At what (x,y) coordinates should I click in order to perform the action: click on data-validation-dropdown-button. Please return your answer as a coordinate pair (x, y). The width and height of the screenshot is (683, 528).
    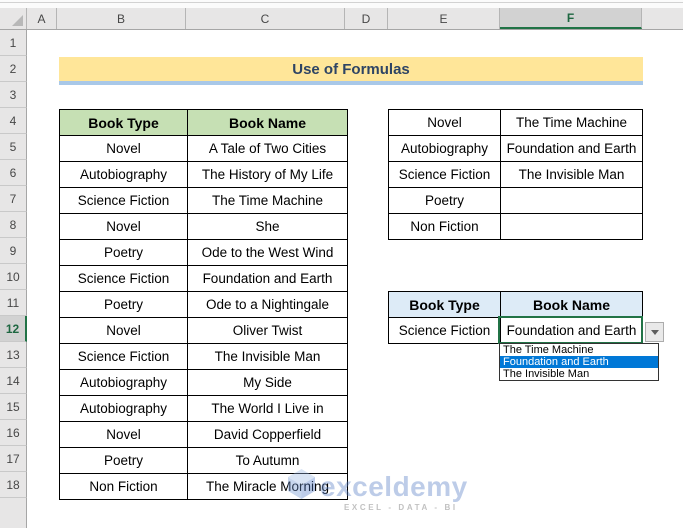
    Looking at the image, I should click on (654, 332).